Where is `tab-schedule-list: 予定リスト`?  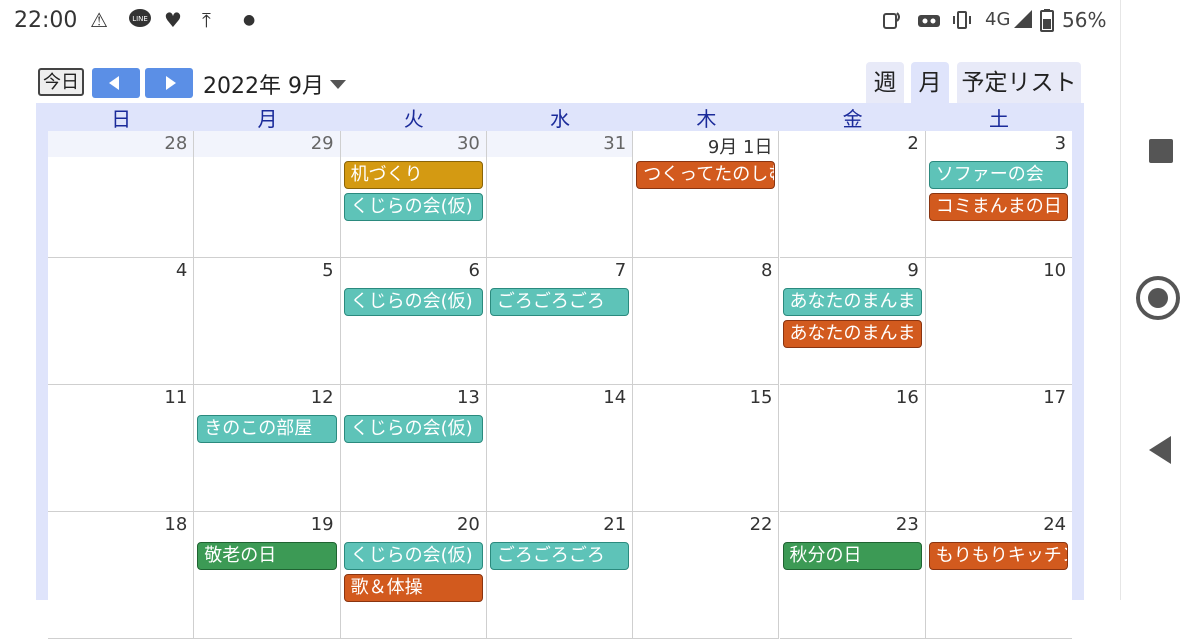 tab-schedule-list: 予定リスト is located at coordinates (1019, 83).